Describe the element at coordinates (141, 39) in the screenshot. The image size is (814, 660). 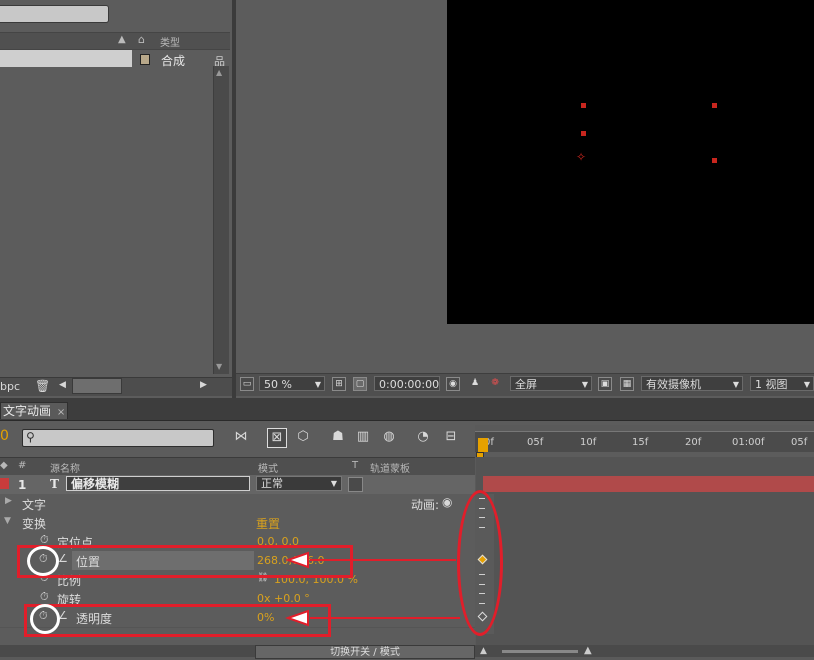
I see `tag-icon: ⌂` at that location.